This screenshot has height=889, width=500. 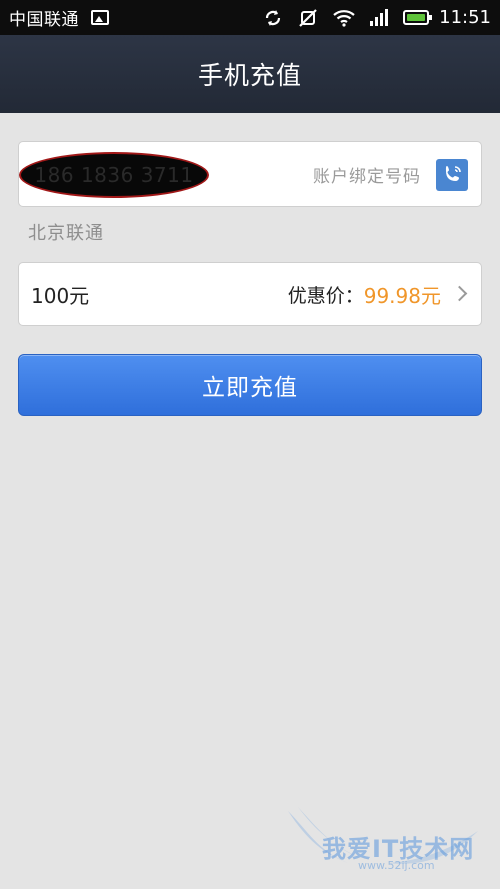 I want to click on amount-selector: 100元 优惠价： 99.98元, so click(x=250, y=294).